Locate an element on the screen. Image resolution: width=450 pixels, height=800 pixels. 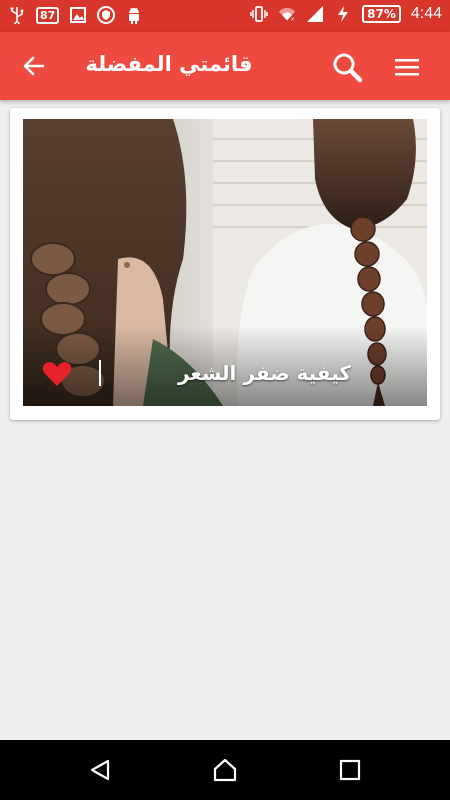
page-title: قائمتي المفضلة is located at coordinates (169, 64).